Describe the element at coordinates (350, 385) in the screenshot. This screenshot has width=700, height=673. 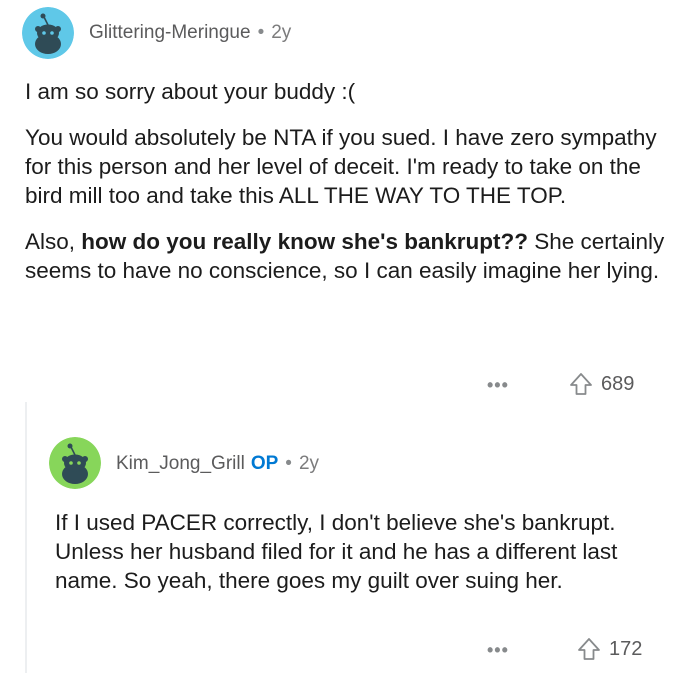
I see `comment-actions: ••• 689` at that location.